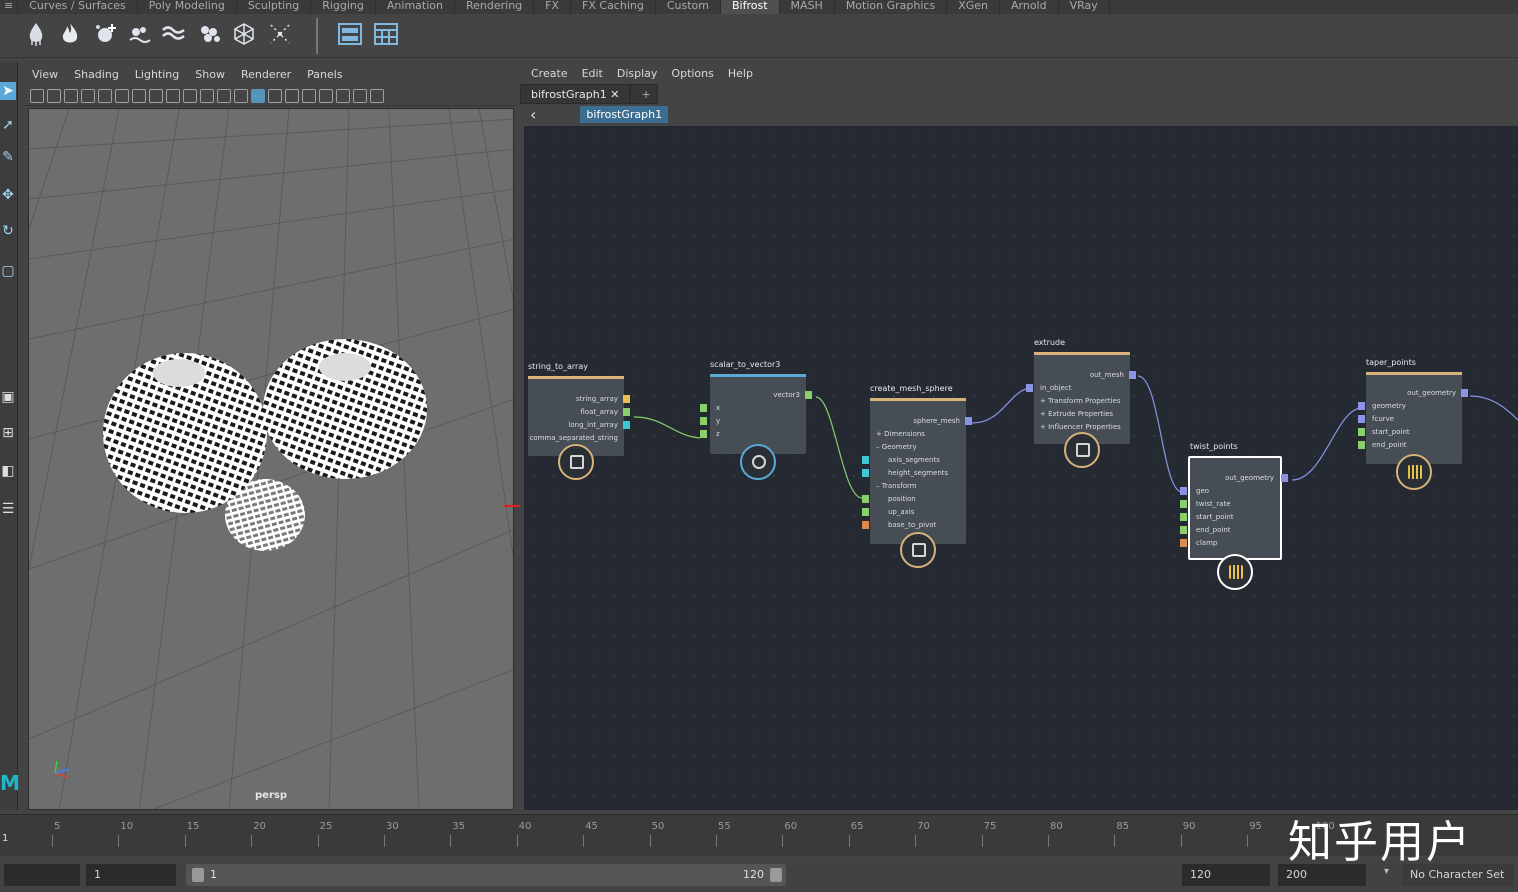 This screenshot has width=1518, height=892. What do you see at coordinates (187, 7) in the screenshot?
I see `shelf-tab-poly-modeling: Poly Modeling` at bounding box center [187, 7].